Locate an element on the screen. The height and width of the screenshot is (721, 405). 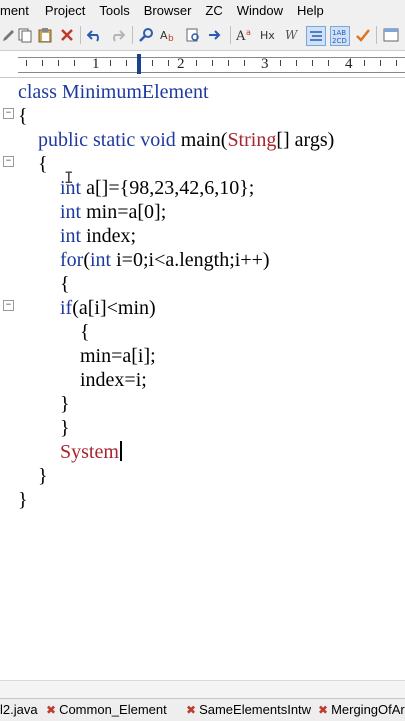
tab-label: MergingOfArr is located at coordinates (368, 709).